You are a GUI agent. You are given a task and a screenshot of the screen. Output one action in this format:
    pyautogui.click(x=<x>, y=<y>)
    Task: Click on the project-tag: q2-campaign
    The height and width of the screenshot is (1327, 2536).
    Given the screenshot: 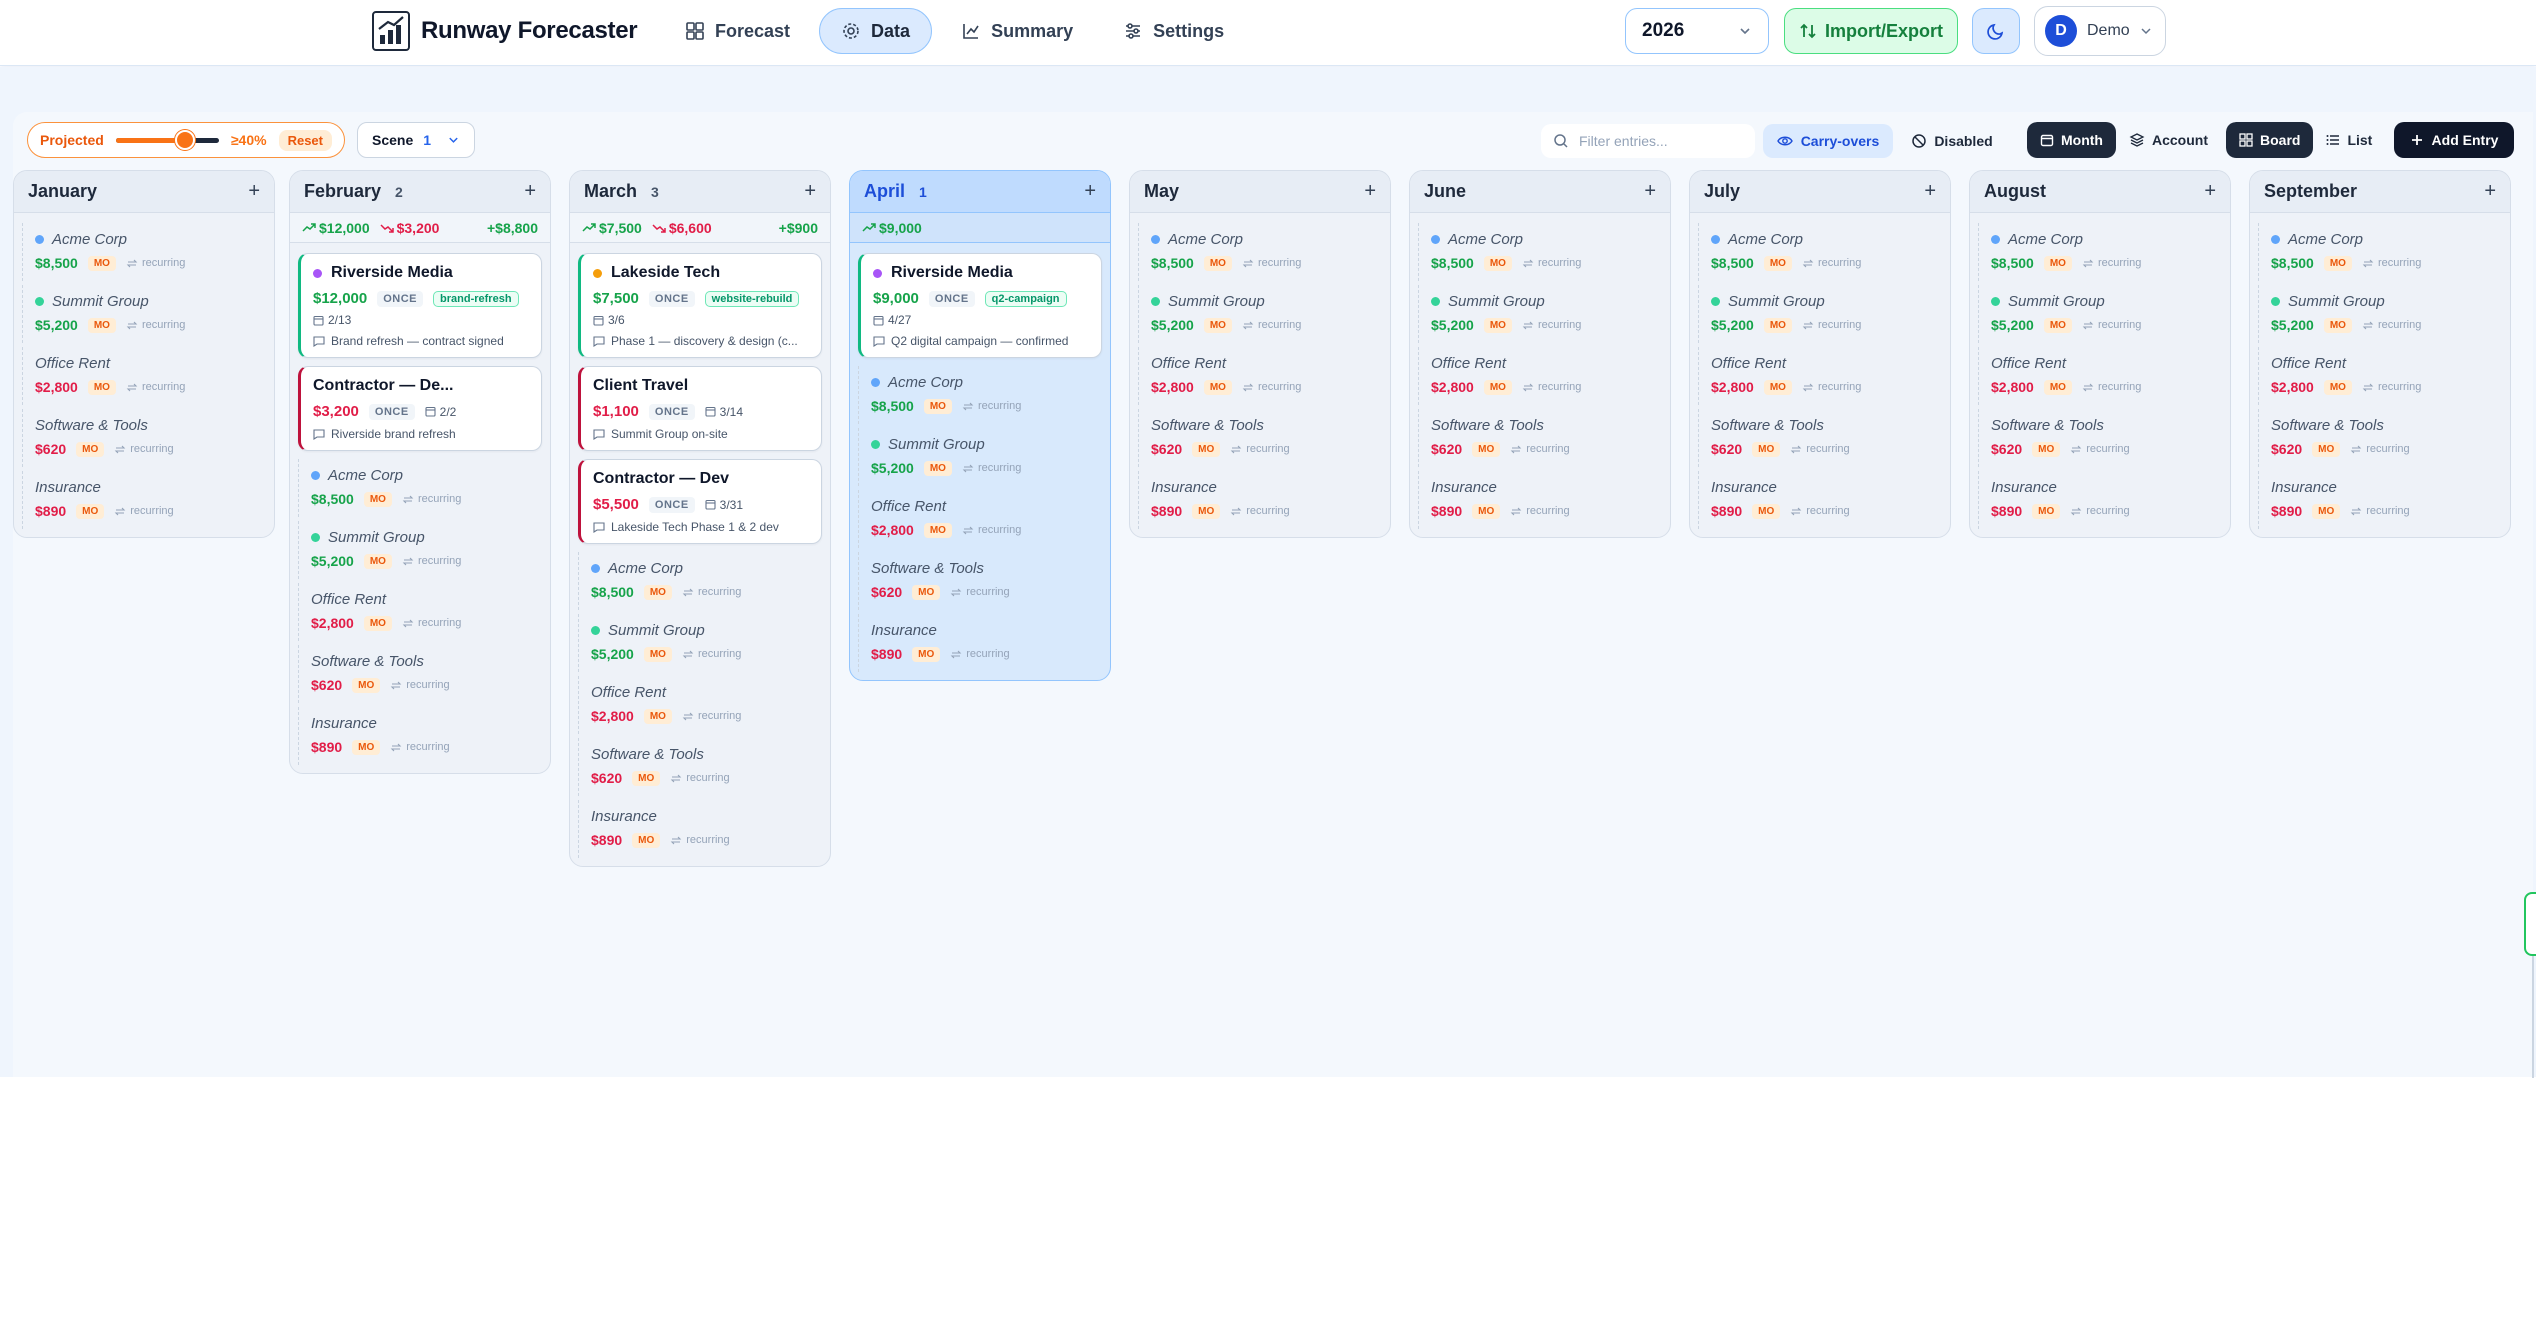 What is the action you would take?
    pyautogui.click(x=1025, y=298)
    